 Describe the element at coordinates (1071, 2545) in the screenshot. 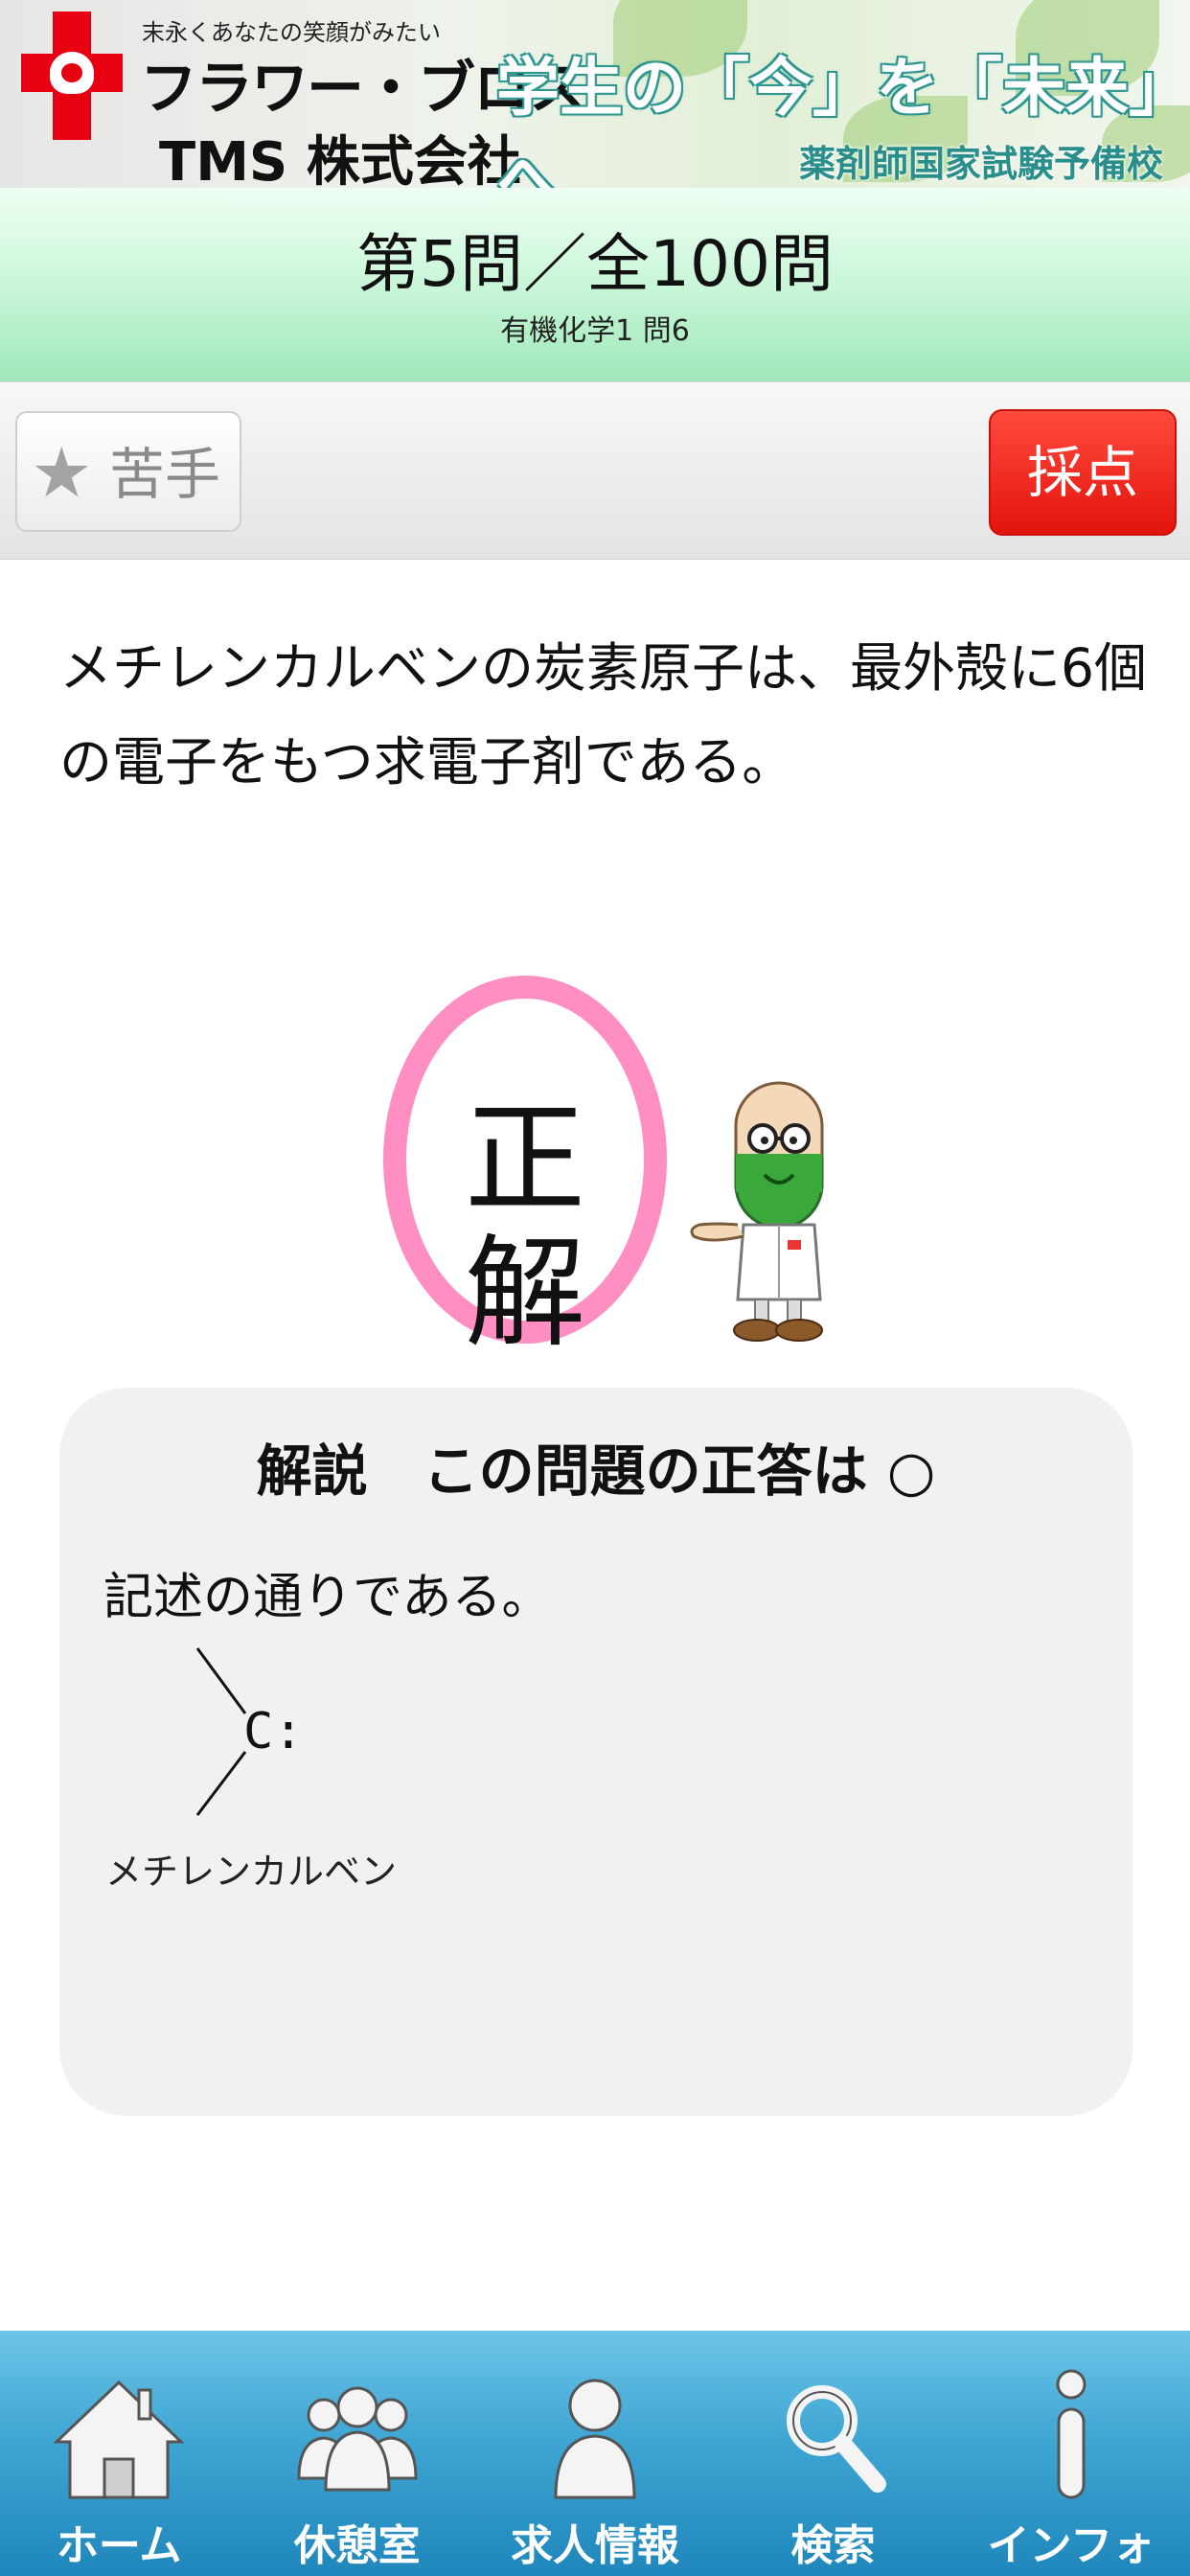

I see `tab-info-label: インフォ` at that location.